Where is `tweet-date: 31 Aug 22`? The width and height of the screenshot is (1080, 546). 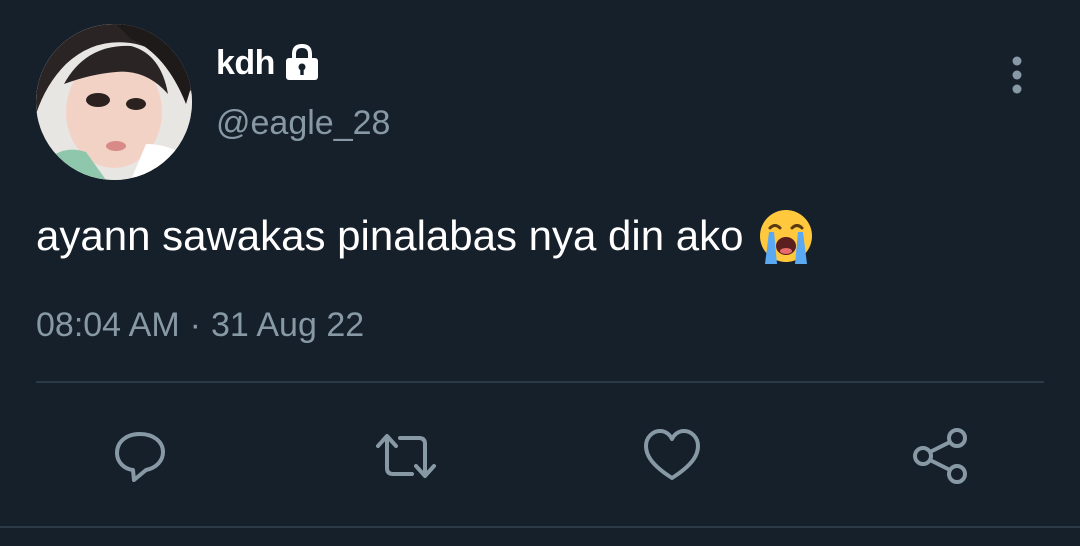
tweet-date: 31 Aug 22 is located at coordinates (287, 325).